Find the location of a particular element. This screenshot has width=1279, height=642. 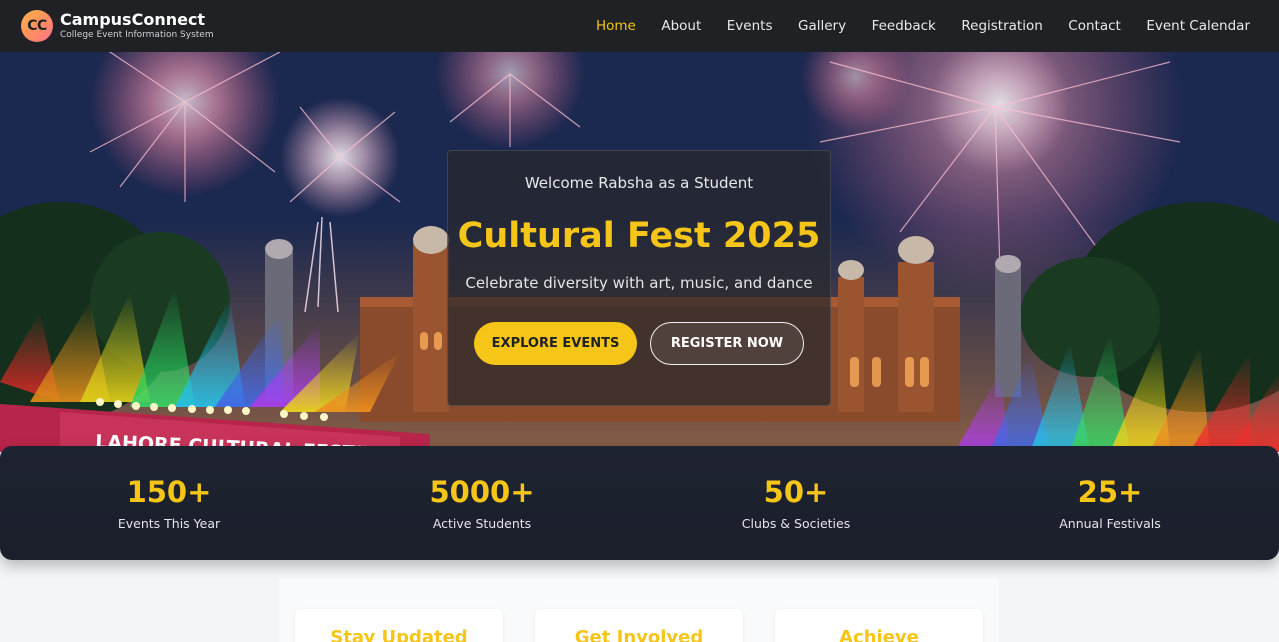

features-section: Stay Updated Get Involved Achieve is located at coordinates (639, 609).